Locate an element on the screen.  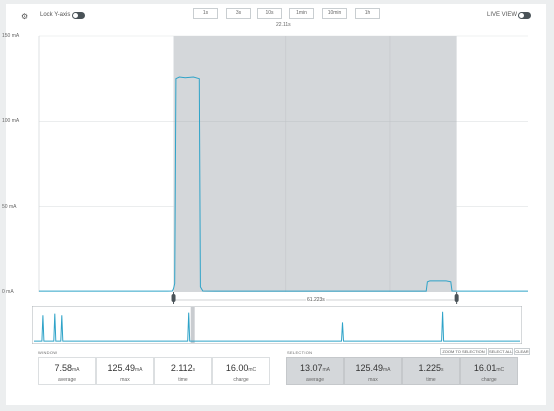
stat-number: 16.01 is located at coordinates (485, 368).